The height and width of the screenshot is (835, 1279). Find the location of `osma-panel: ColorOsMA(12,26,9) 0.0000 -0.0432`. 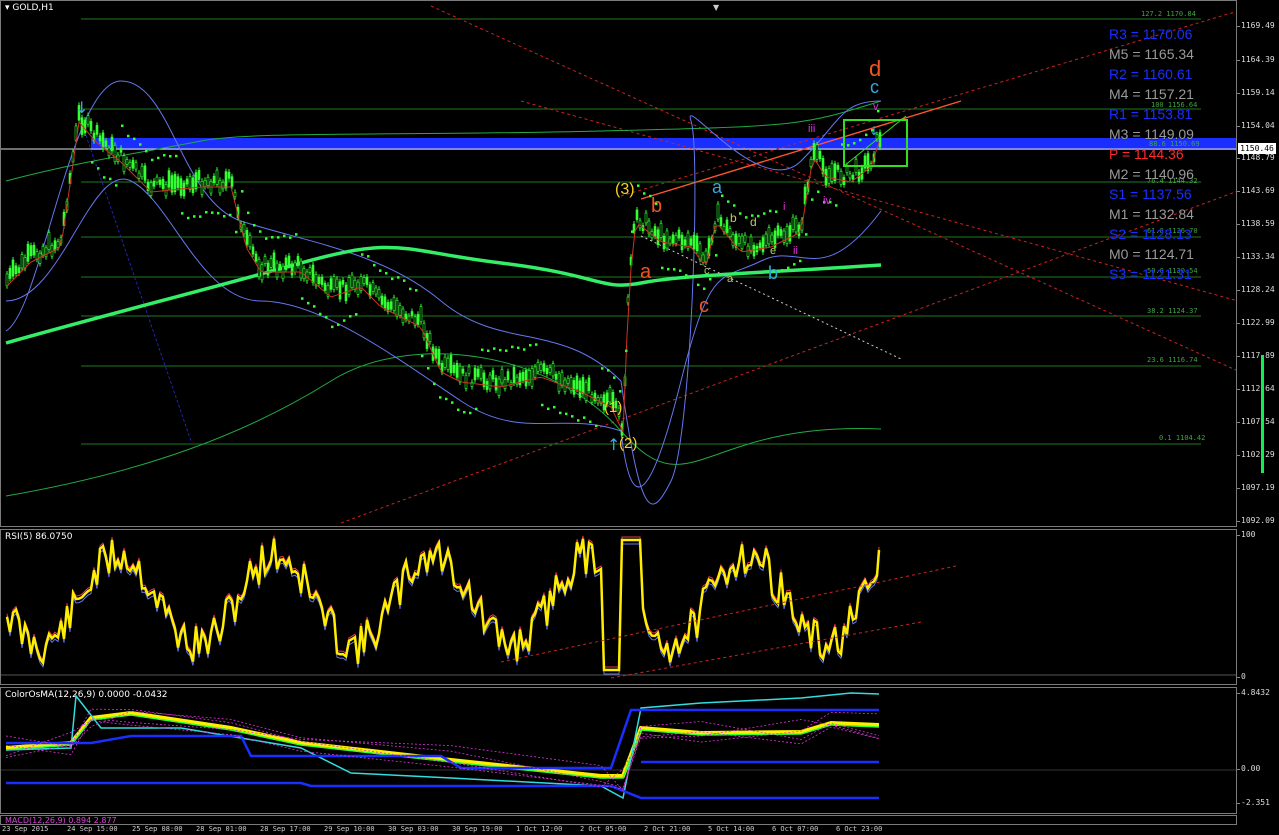

osma-panel: ColorOsMA(12,26,9) 0.0000 -0.0432 is located at coordinates (618, 750).